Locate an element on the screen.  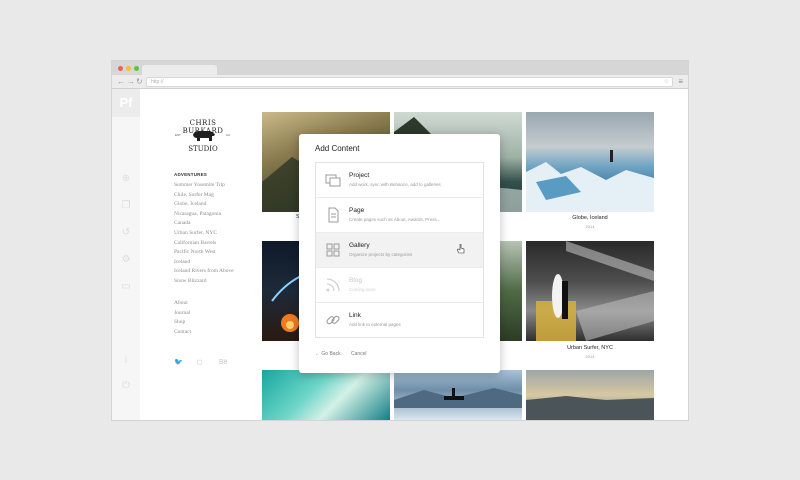
option-label: Blog is located at coordinates (356, 280).